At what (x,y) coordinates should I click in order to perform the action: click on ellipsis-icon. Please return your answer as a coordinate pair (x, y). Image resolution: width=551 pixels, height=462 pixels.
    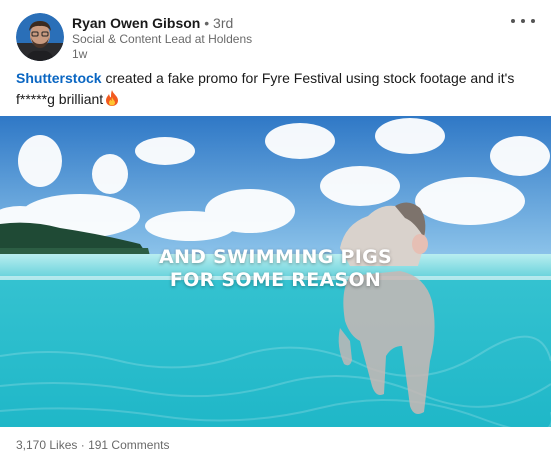
    Looking at the image, I should click on (523, 21).